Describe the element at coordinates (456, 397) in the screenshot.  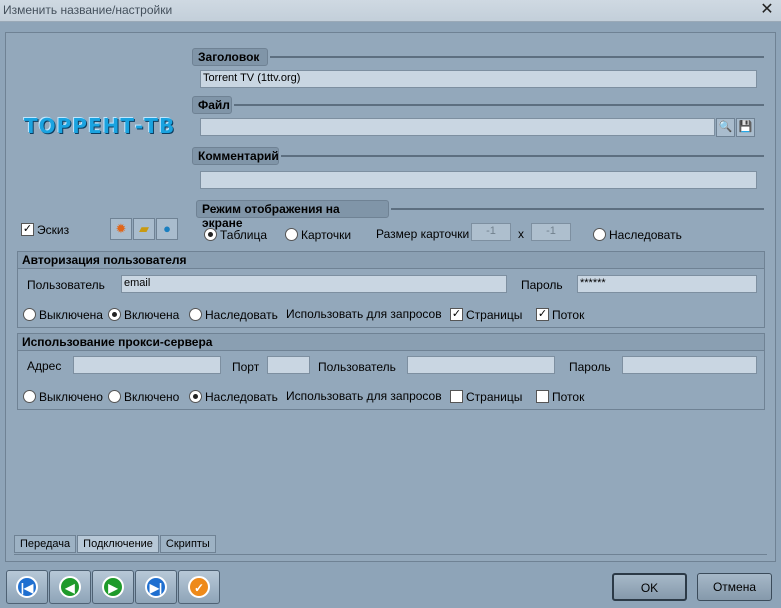
I see `proxy-pages-check` at that location.